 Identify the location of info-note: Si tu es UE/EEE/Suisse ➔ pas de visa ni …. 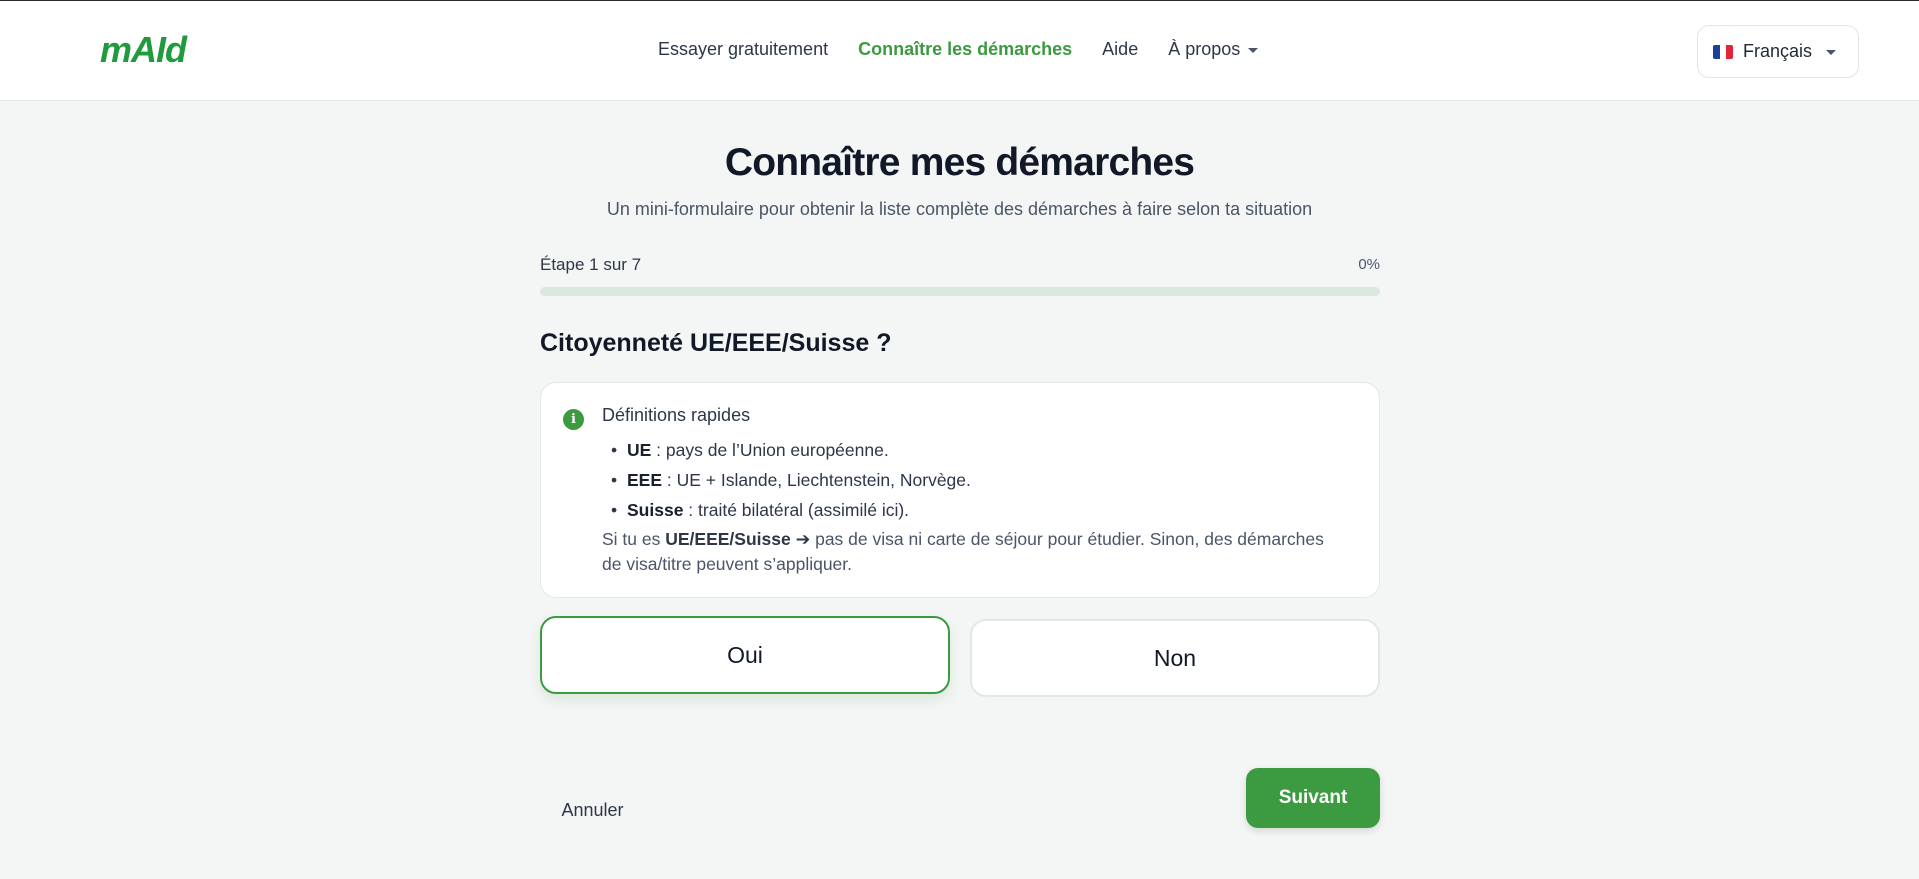
(972, 552).